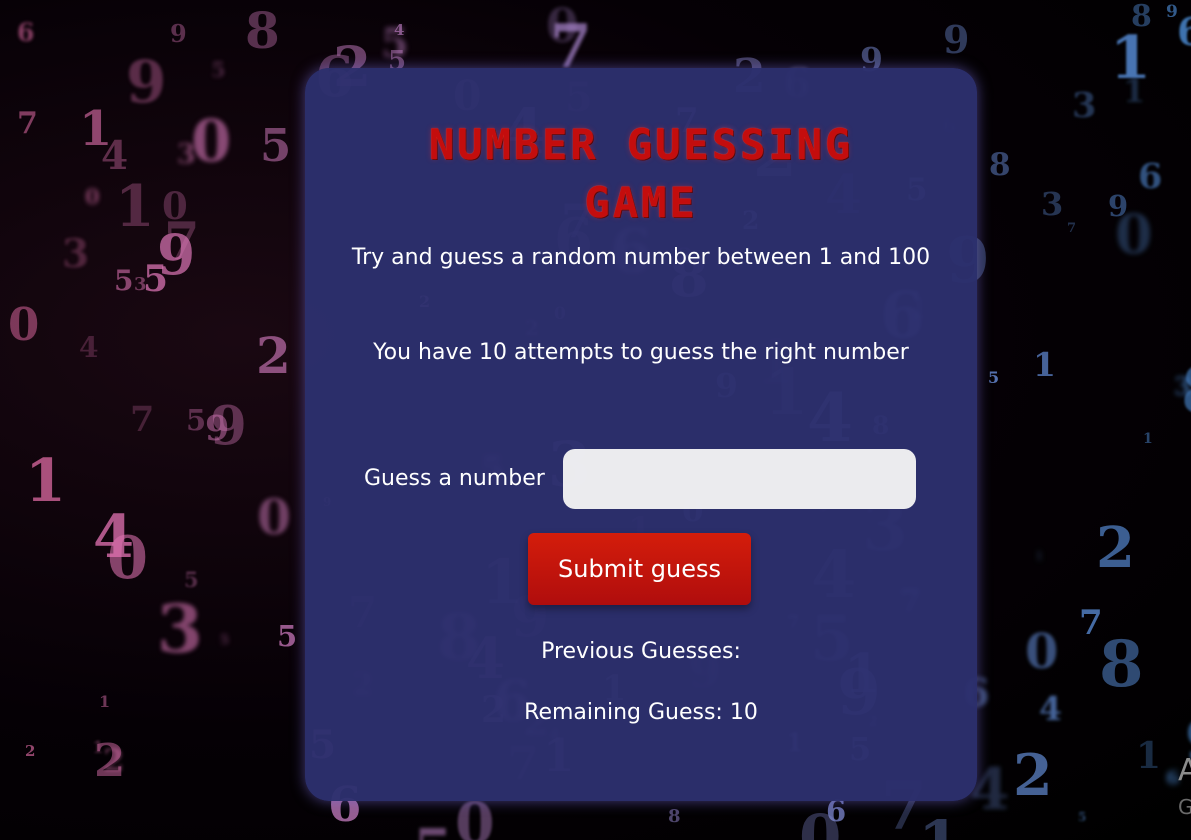 This screenshot has width=1191, height=840. Describe the element at coordinates (1184, 770) in the screenshot. I see `corner-text-line1: A` at that location.